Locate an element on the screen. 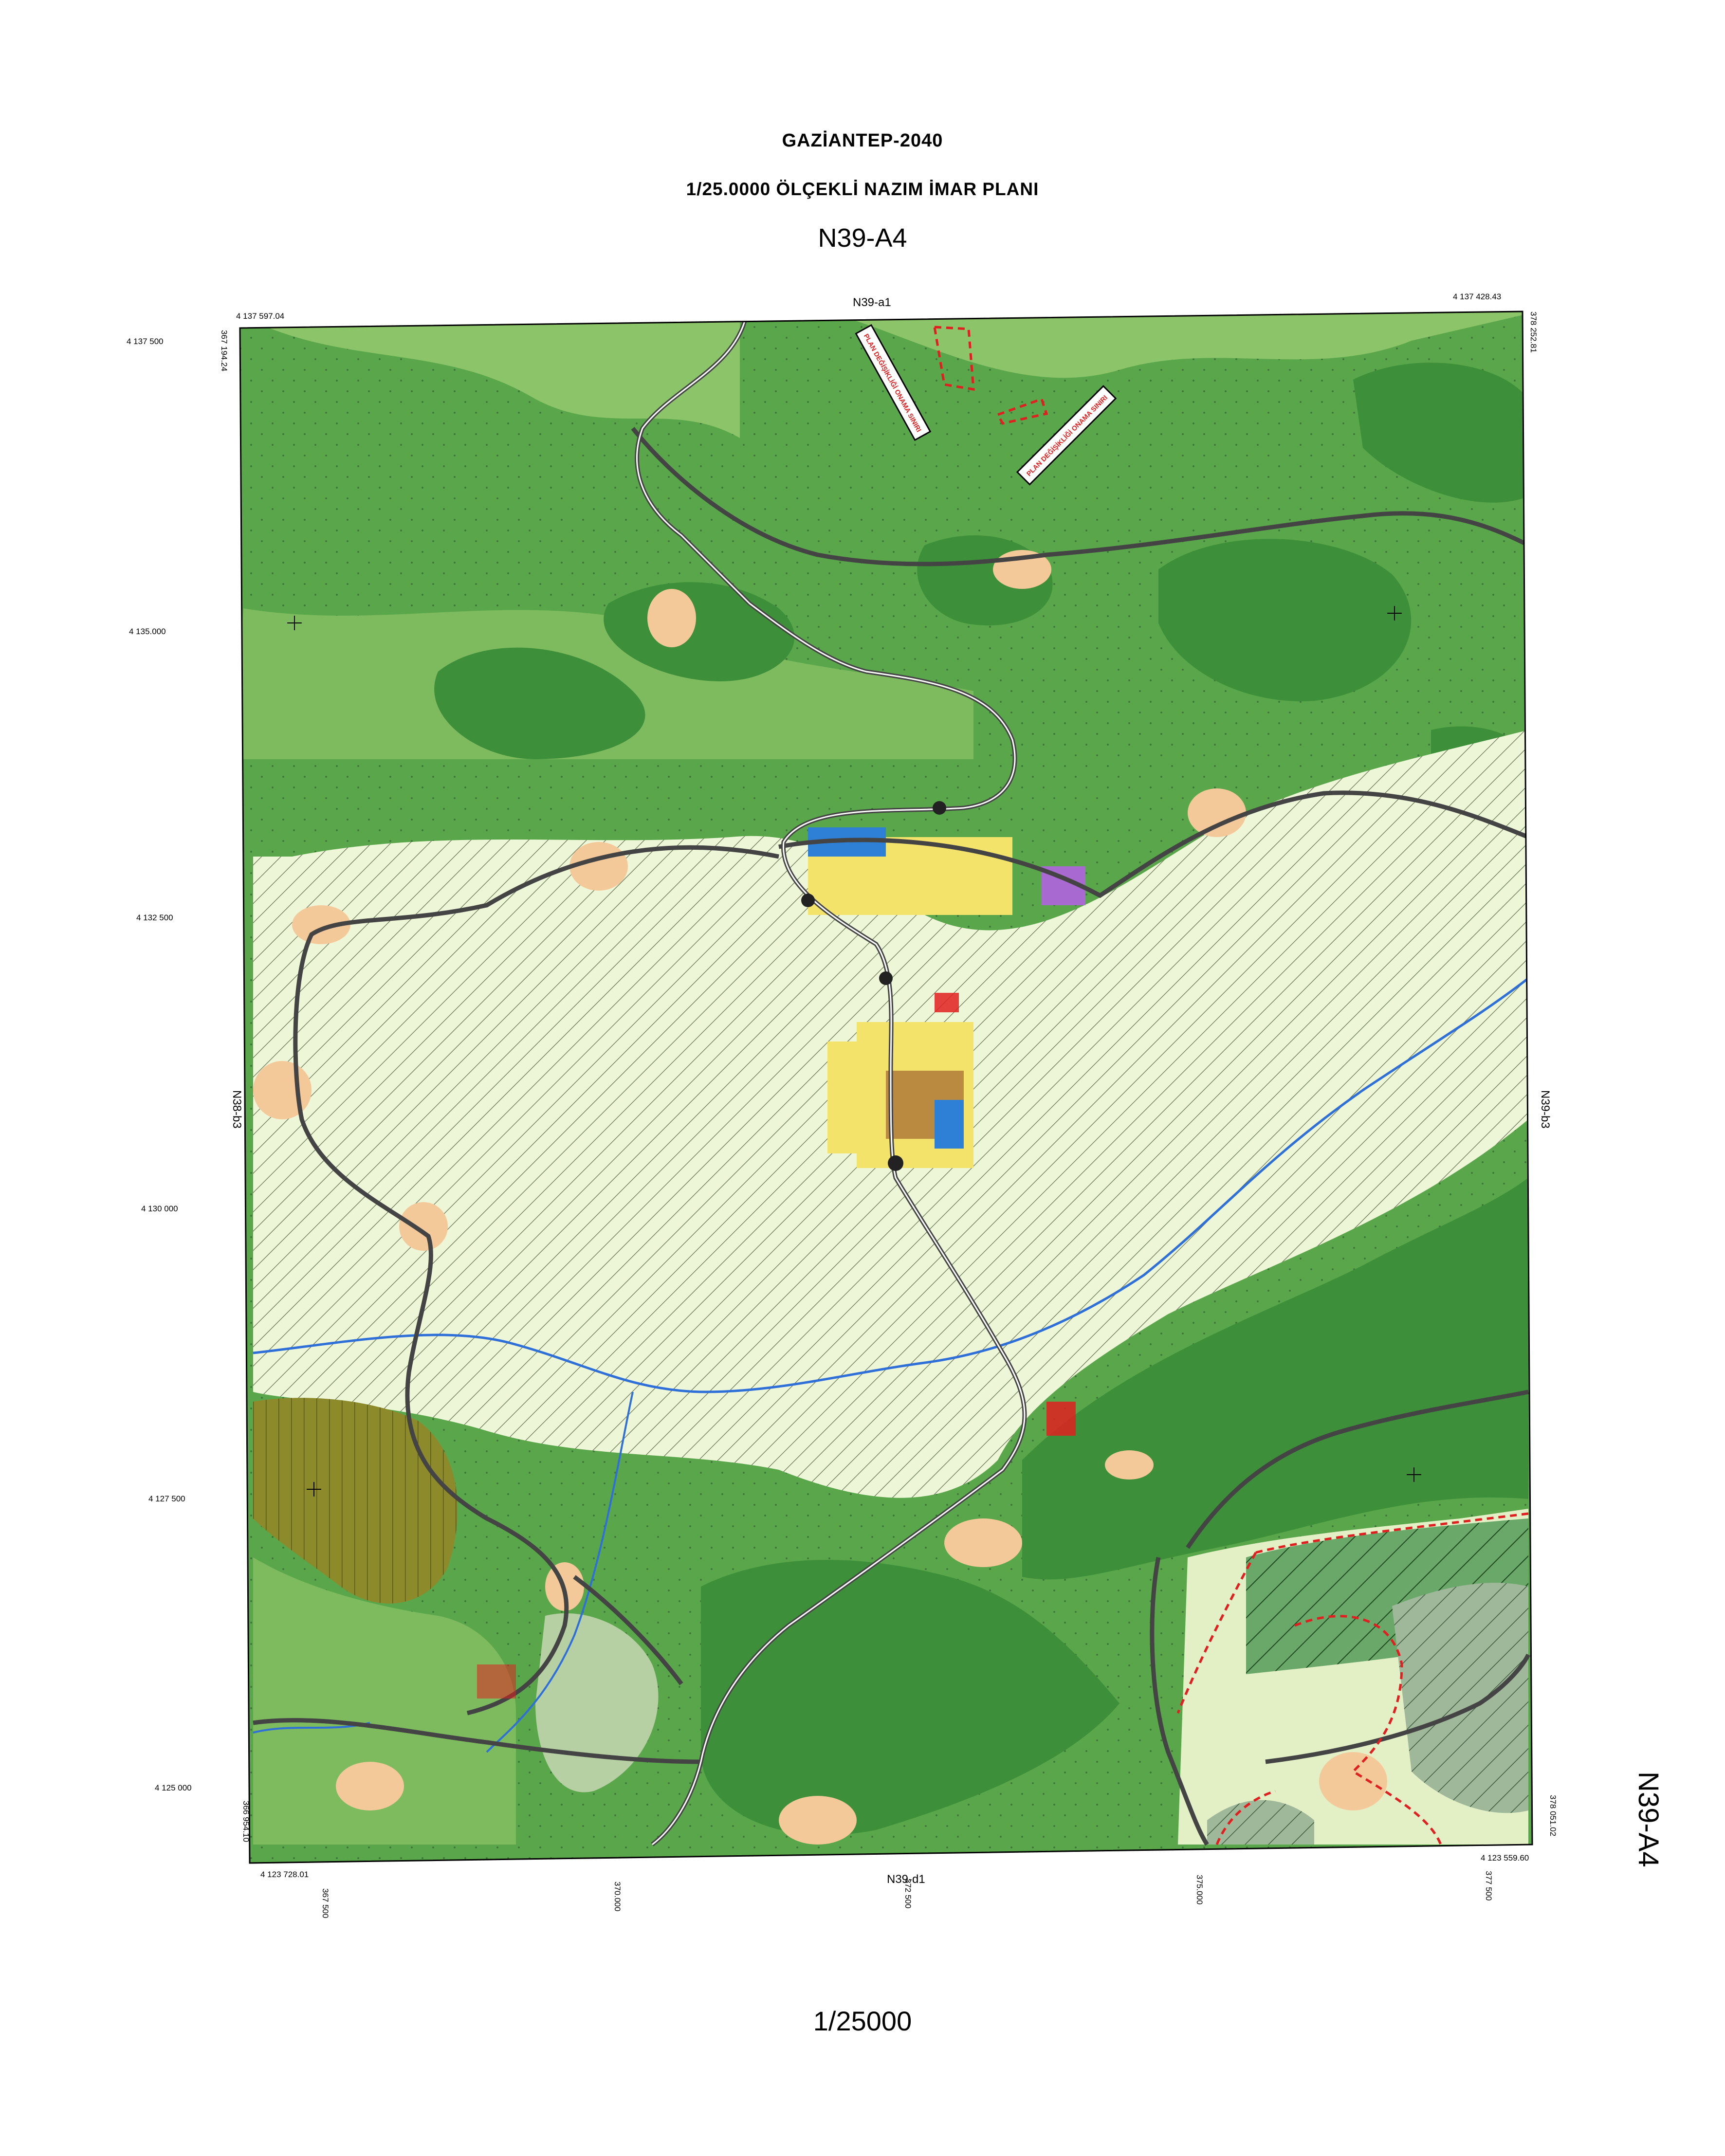 The height and width of the screenshot is (2156, 1725). adjacent-sheet-top: N39-a1 is located at coordinates (872, 302).